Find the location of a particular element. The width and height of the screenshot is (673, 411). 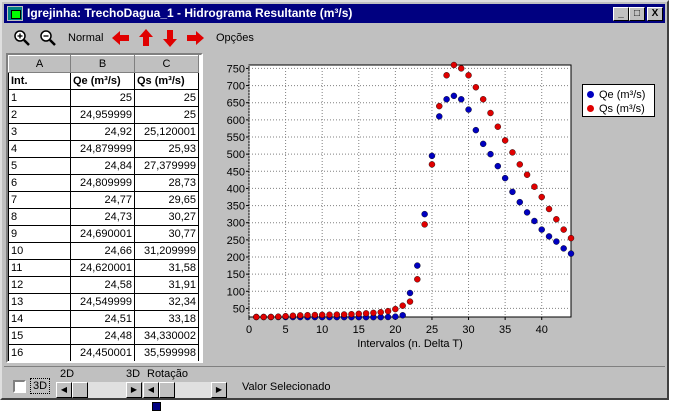

pan-left-button is located at coordinates (121, 38).